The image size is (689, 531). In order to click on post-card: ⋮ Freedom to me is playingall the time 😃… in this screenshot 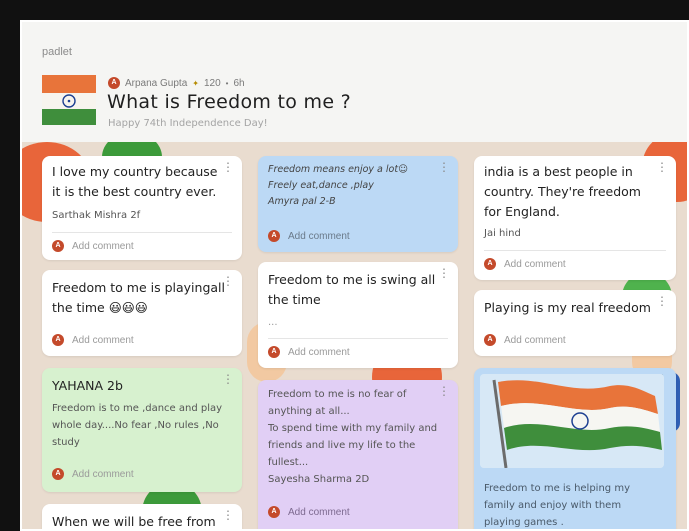, I will do `click(142, 313)`.